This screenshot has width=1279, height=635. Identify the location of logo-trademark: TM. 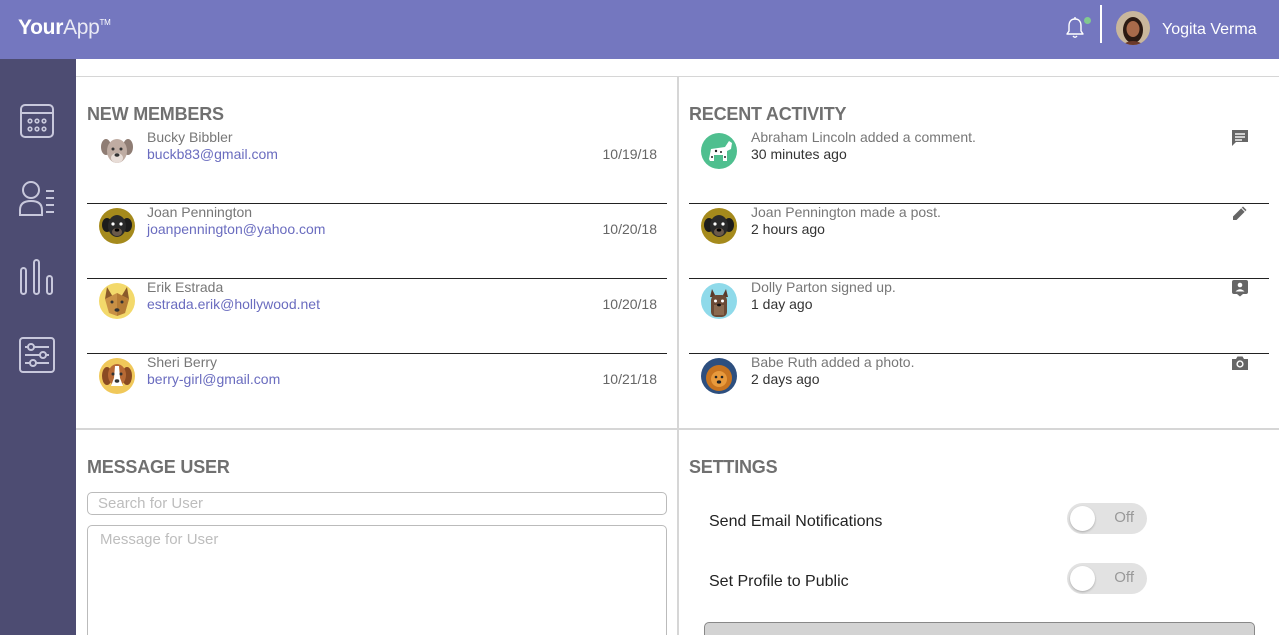
(105, 22).